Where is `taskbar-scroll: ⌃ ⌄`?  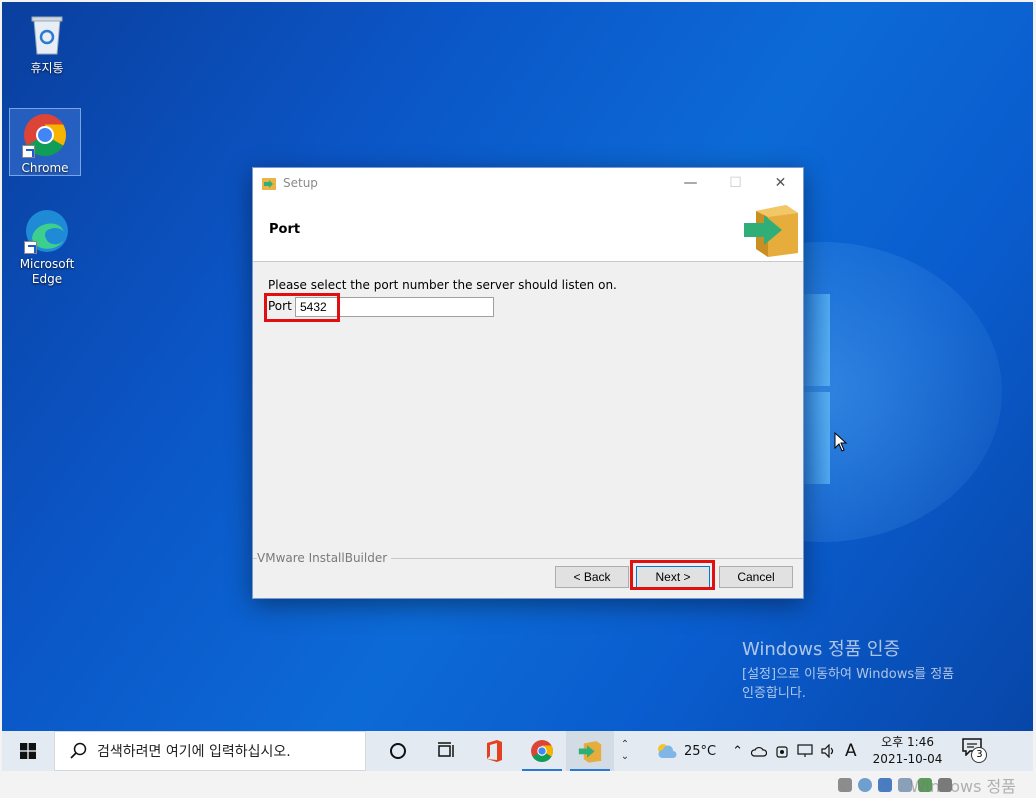
taskbar-scroll: ⌃ ⌄ is located at coordinates (625, 751).